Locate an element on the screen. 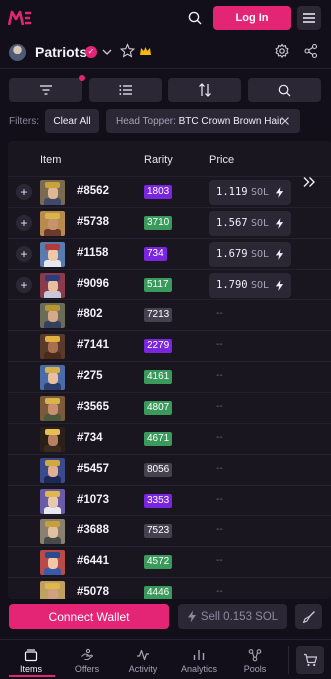 The height and width of the screenshot is (679, 331). table-row: + #1158 734 1.679 SOL is located at coordinates (169, 252).